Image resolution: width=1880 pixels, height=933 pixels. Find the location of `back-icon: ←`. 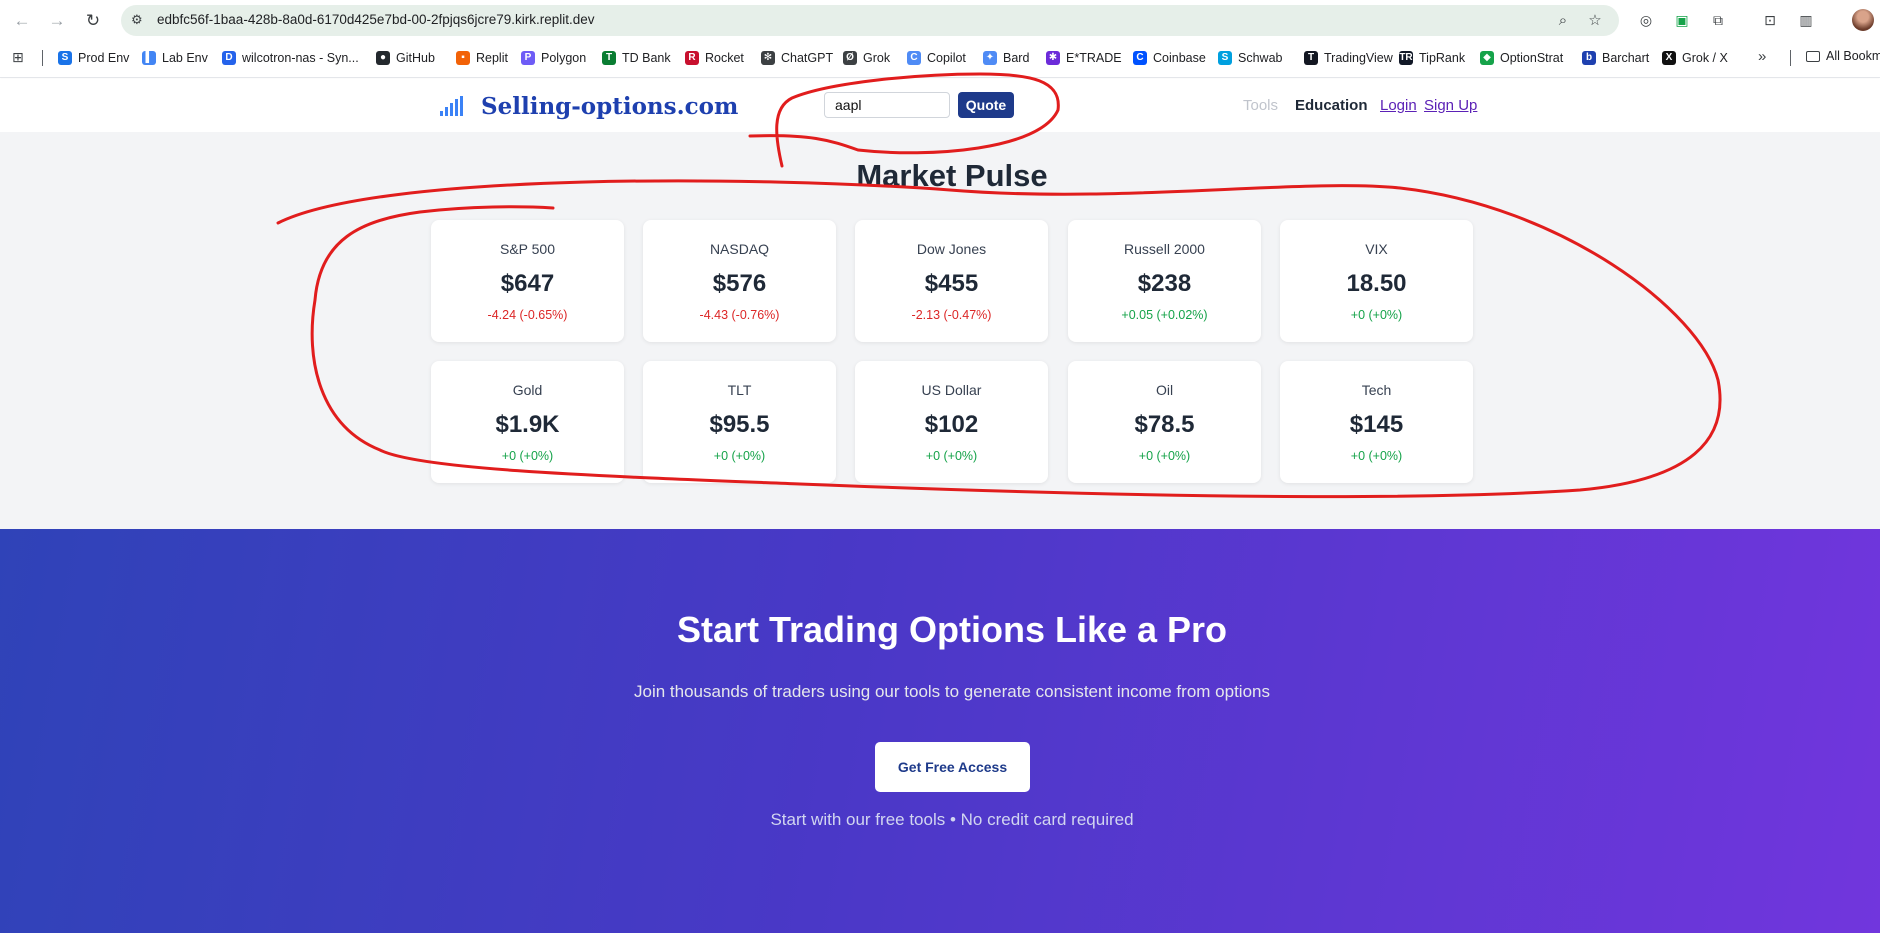

back-icon: ← is located at coordinates (22, 21).